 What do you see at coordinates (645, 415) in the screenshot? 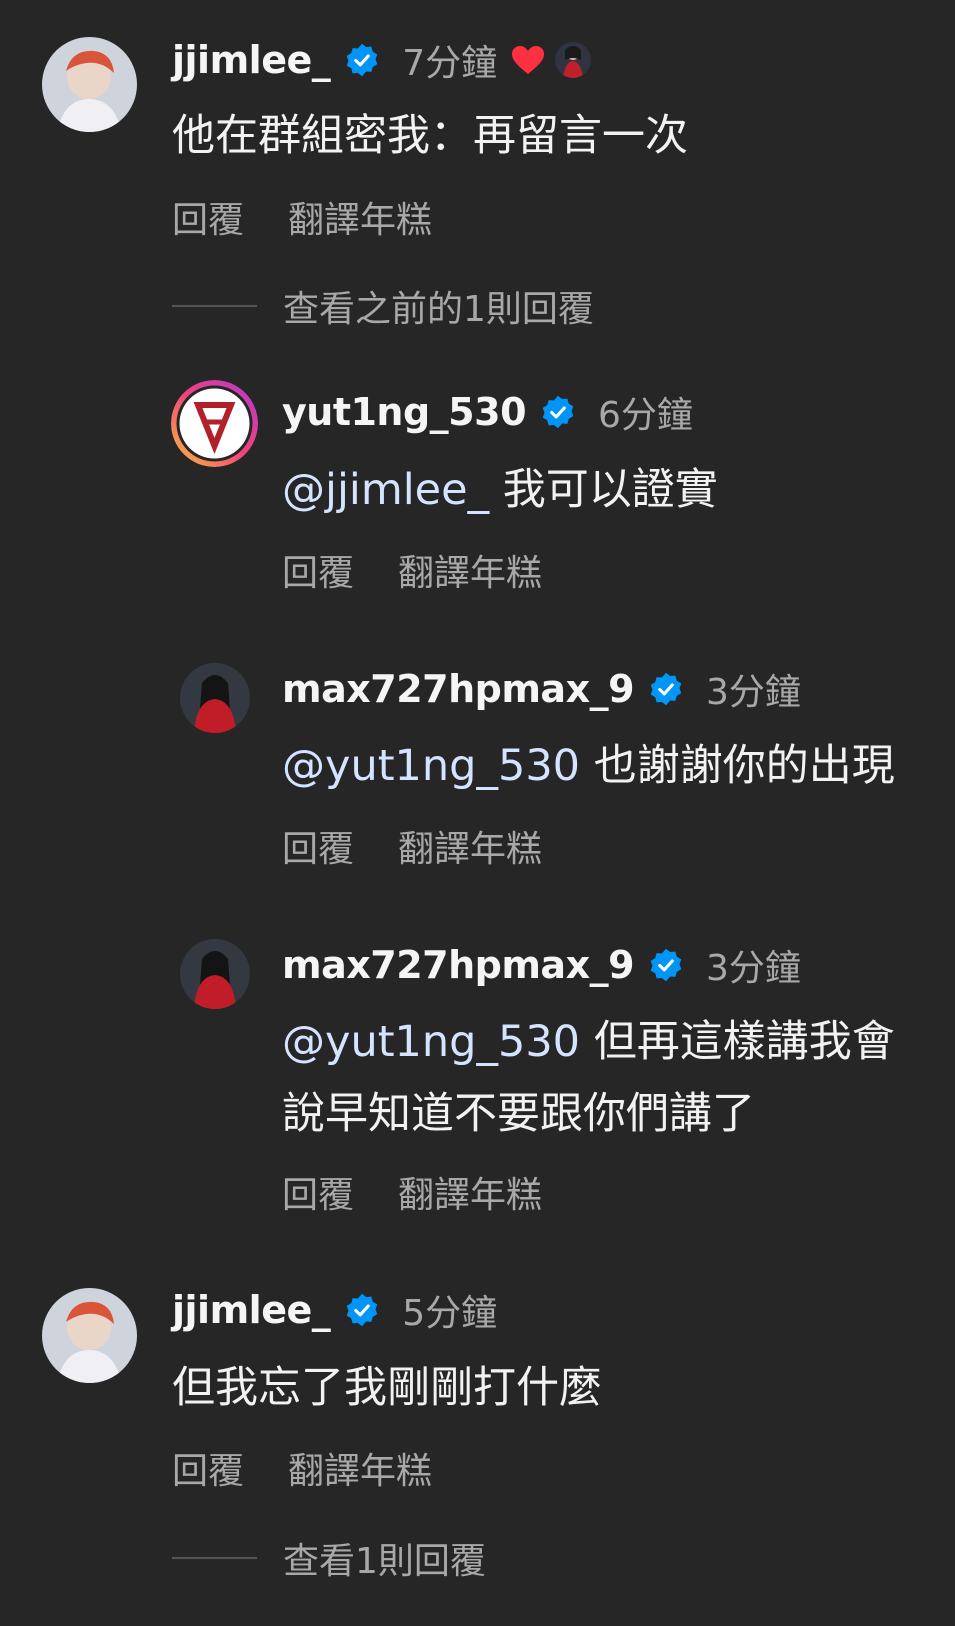
I see `comment-time: 6分鐘` at bounding box center [645, 415].